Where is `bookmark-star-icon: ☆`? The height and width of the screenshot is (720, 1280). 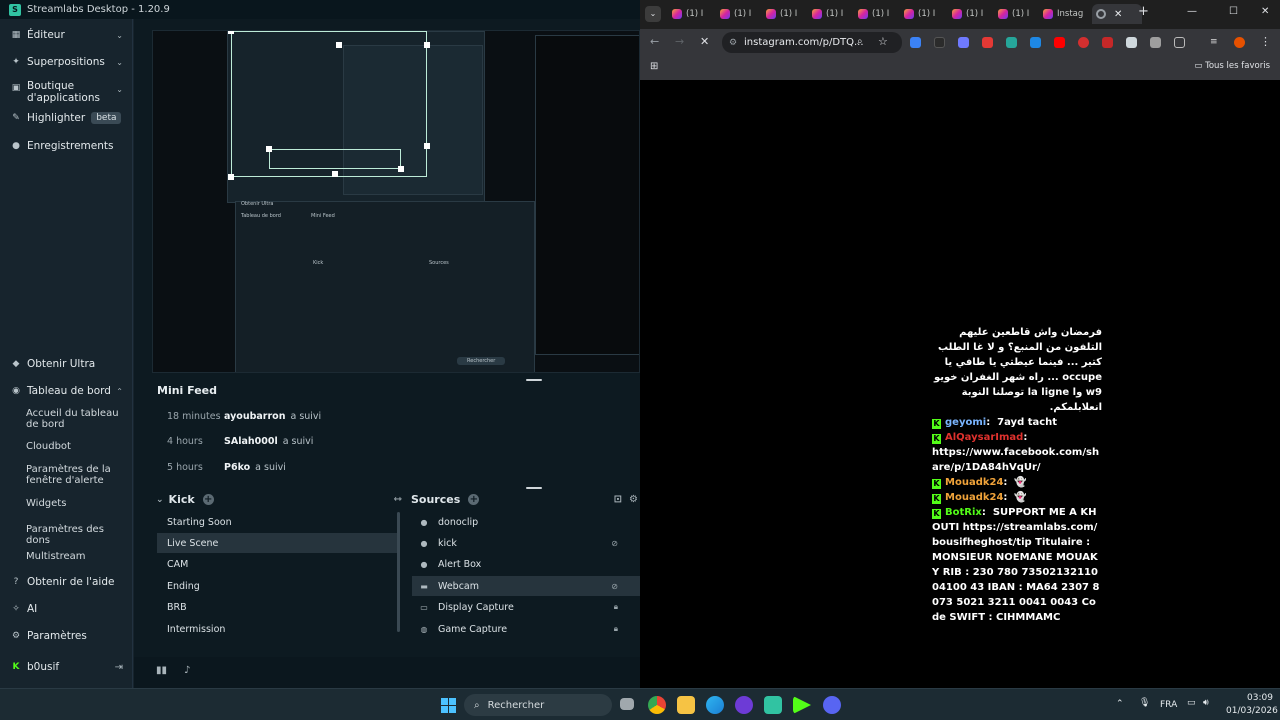 bookmark-star-icon: ☆ is located at coordinates (883, 41).